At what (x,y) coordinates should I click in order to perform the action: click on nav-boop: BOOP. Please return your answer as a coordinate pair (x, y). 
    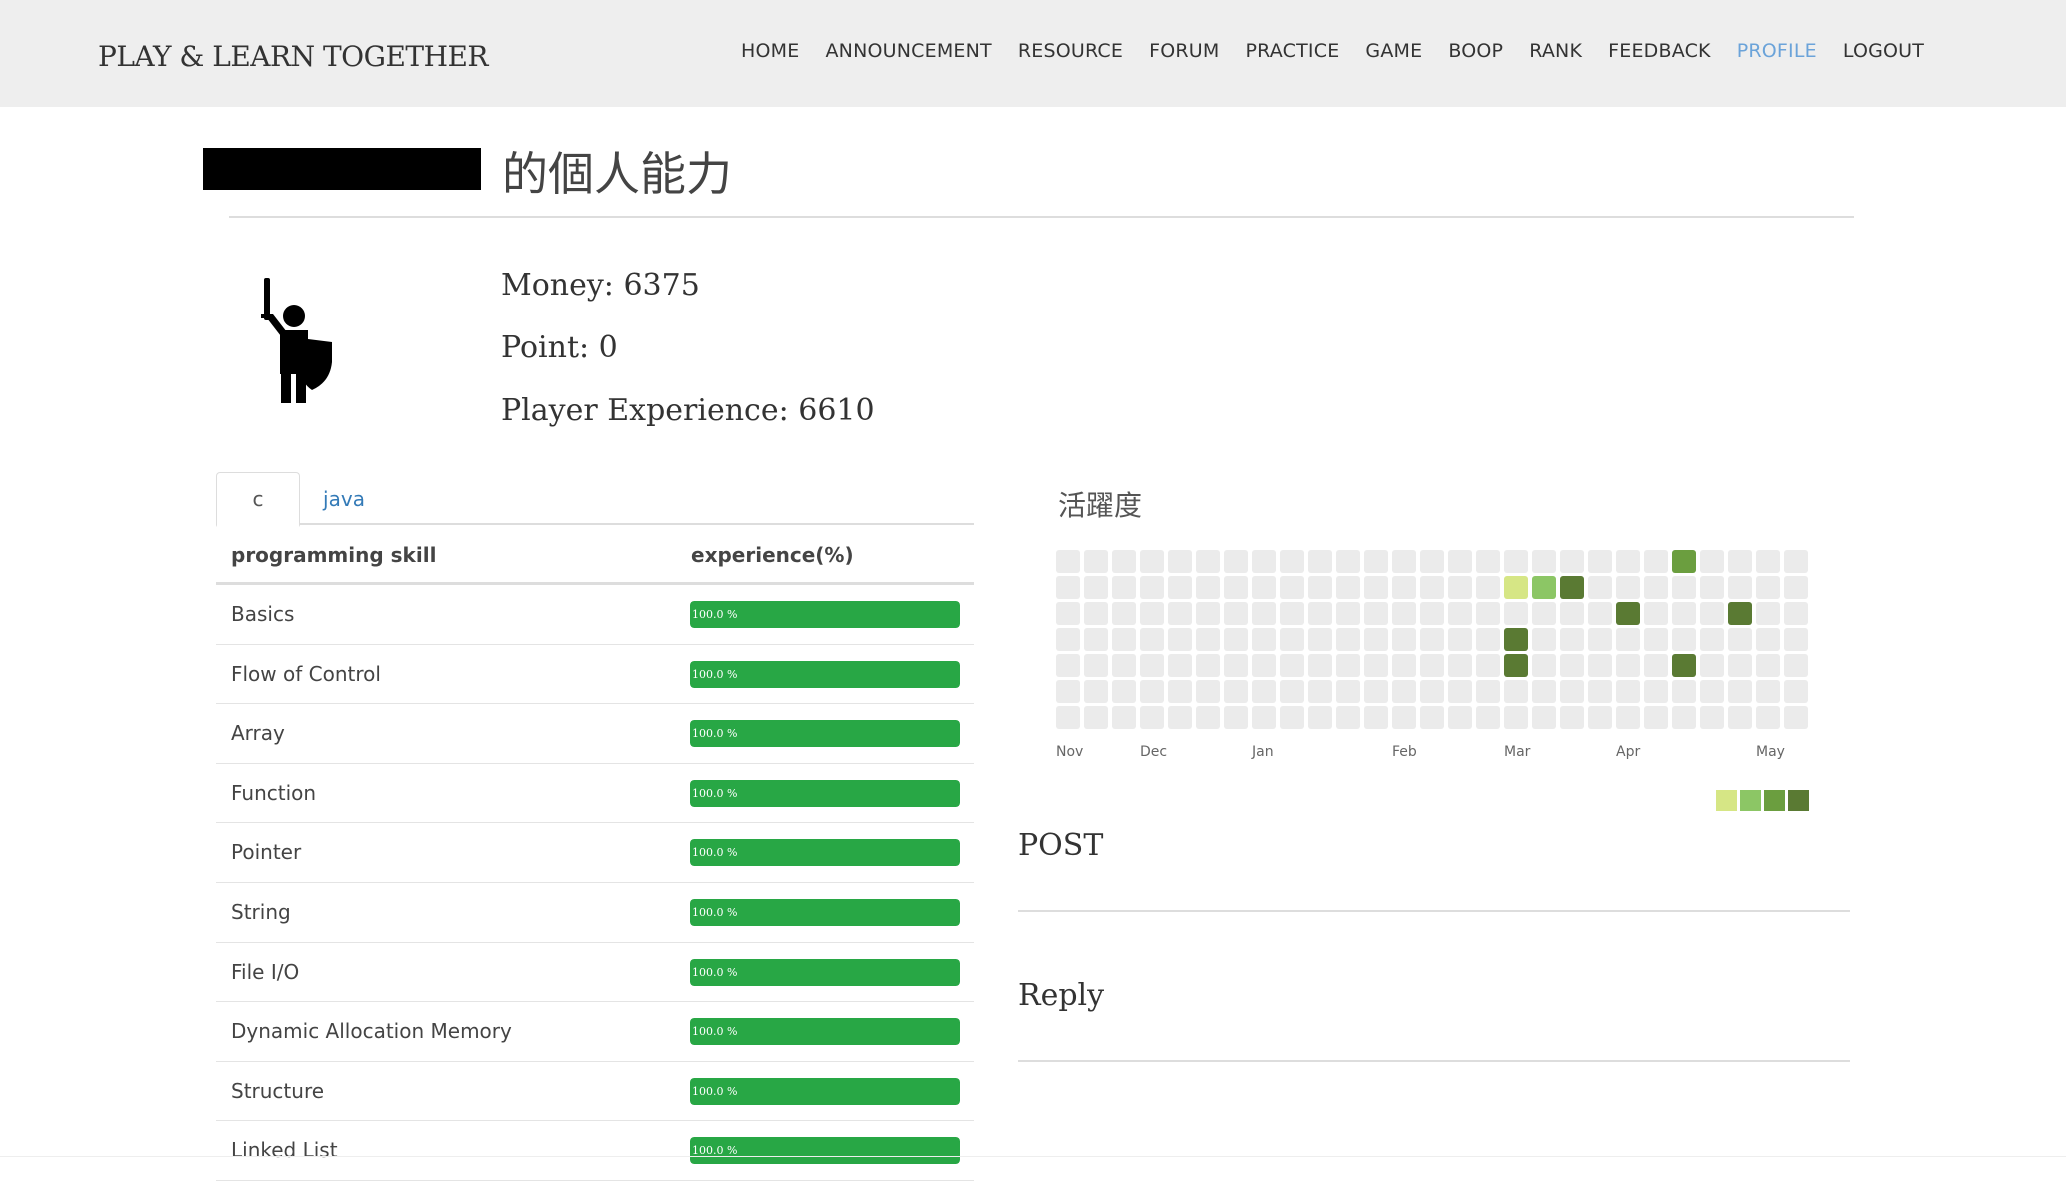
    Looking at the image, I should click on (1475, 55).